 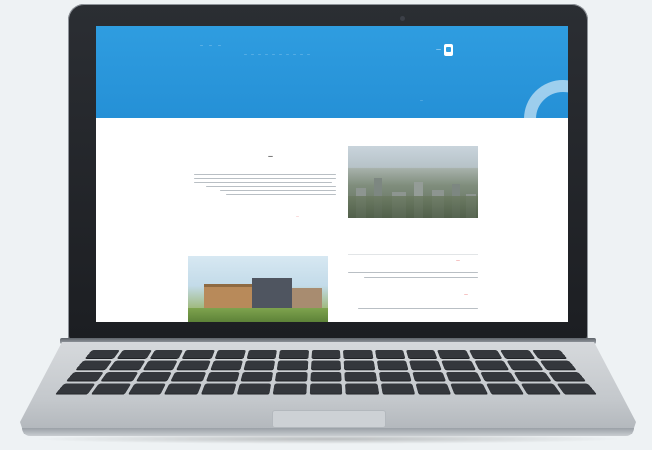 What do you see at coordinates (270, 157) in the screenshot?
I see `article-title: —` at bounding box center [270, 157].